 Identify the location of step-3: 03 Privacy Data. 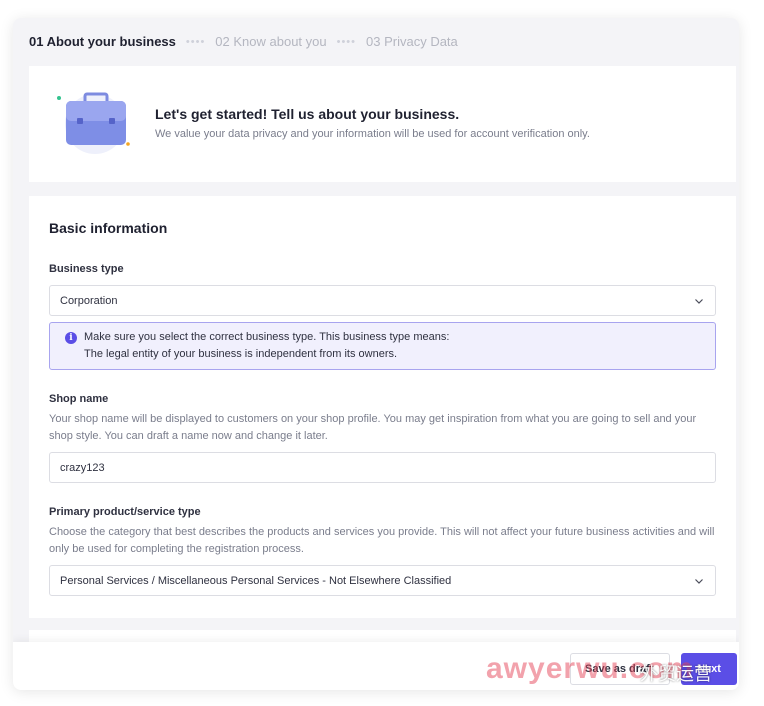
(412, 41).